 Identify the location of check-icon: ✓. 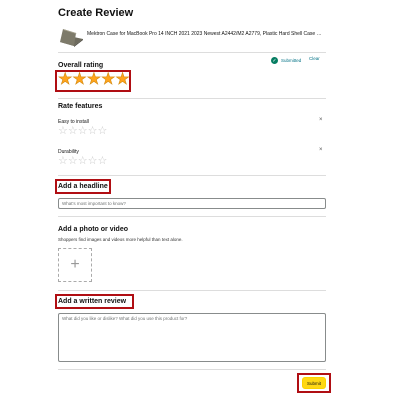
(274, 60).